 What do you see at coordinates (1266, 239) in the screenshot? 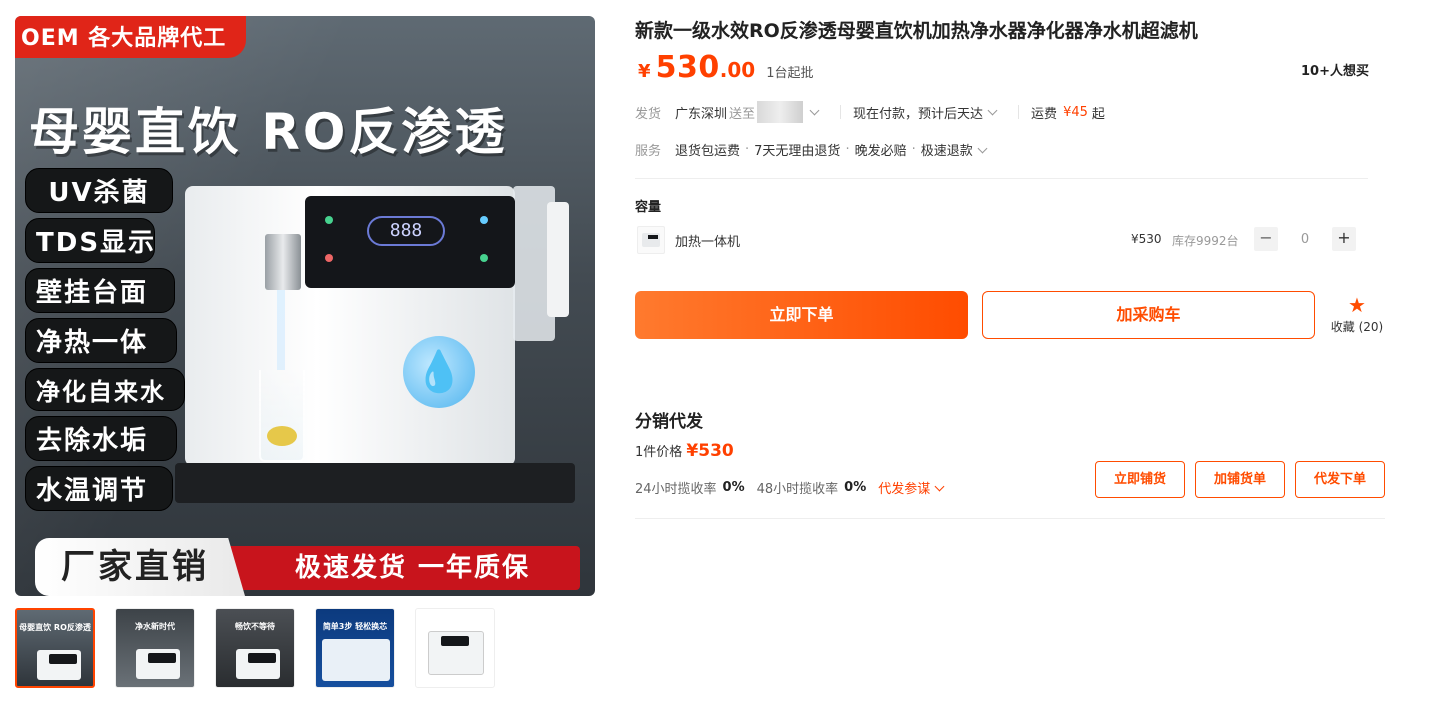
I see `quantity-decrement-button: −` at bounding box center [1266, 239].